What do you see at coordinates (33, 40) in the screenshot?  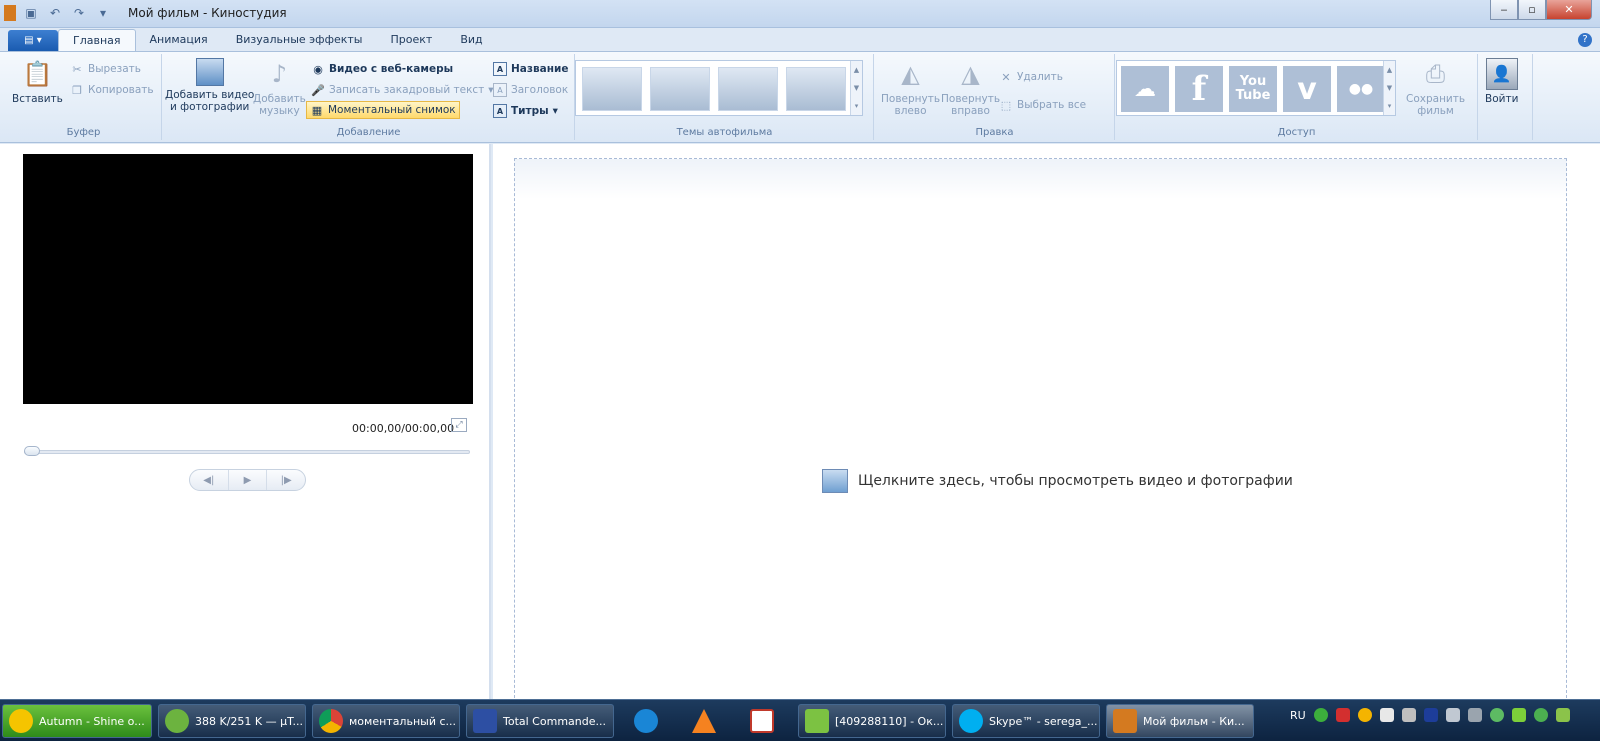 I see `app-menu-button: ▤ ▾` at bounding box center [33, 40].